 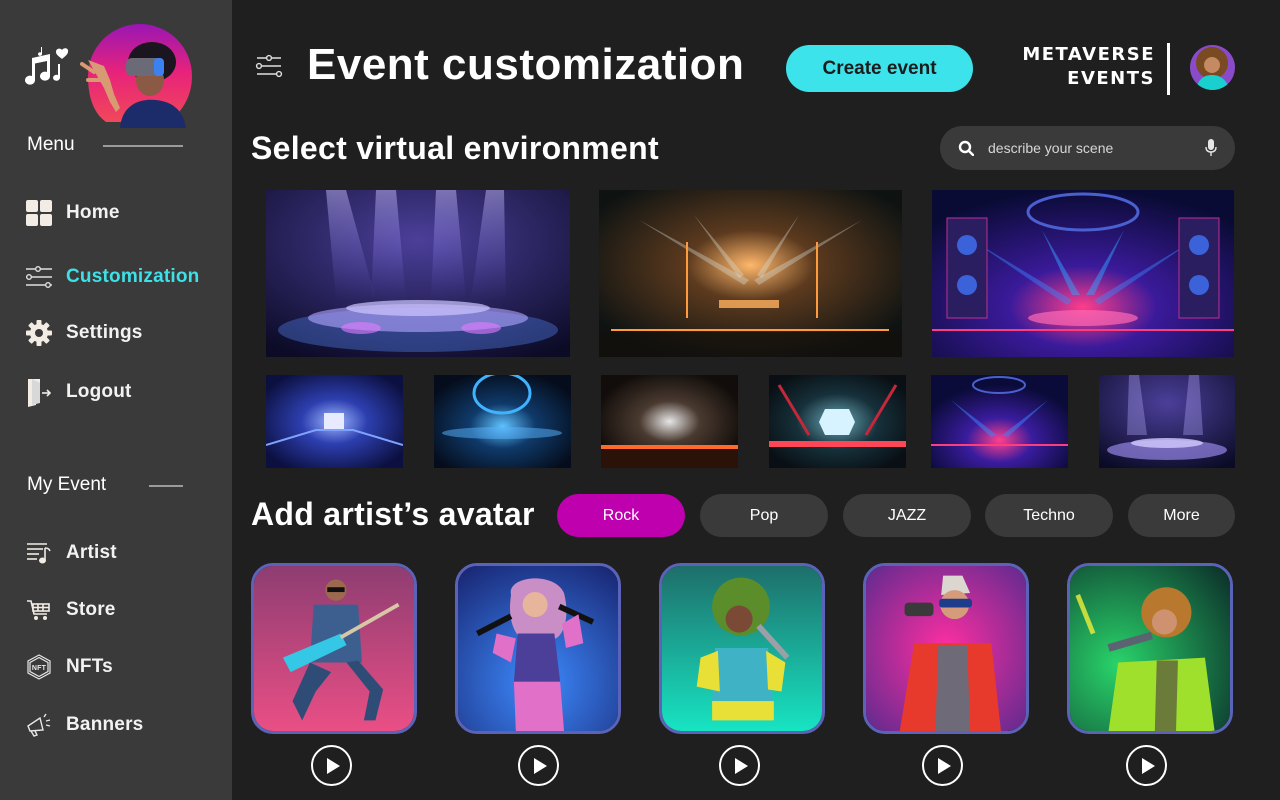 I want to click on search-icon, so click(x=966, y=148).